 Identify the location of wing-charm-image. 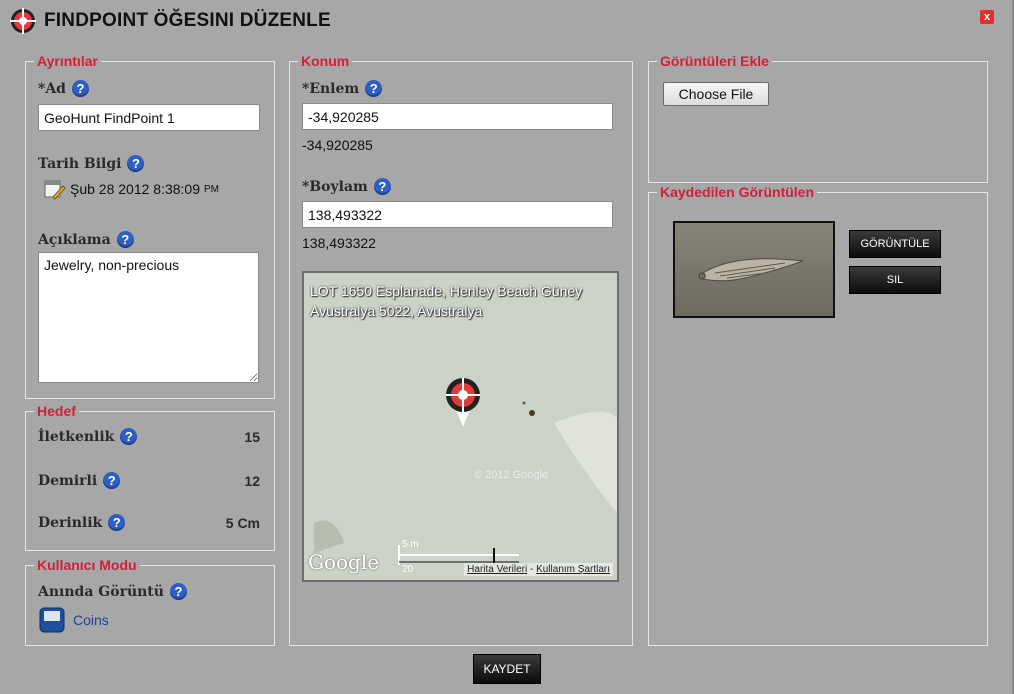
(754, 269).